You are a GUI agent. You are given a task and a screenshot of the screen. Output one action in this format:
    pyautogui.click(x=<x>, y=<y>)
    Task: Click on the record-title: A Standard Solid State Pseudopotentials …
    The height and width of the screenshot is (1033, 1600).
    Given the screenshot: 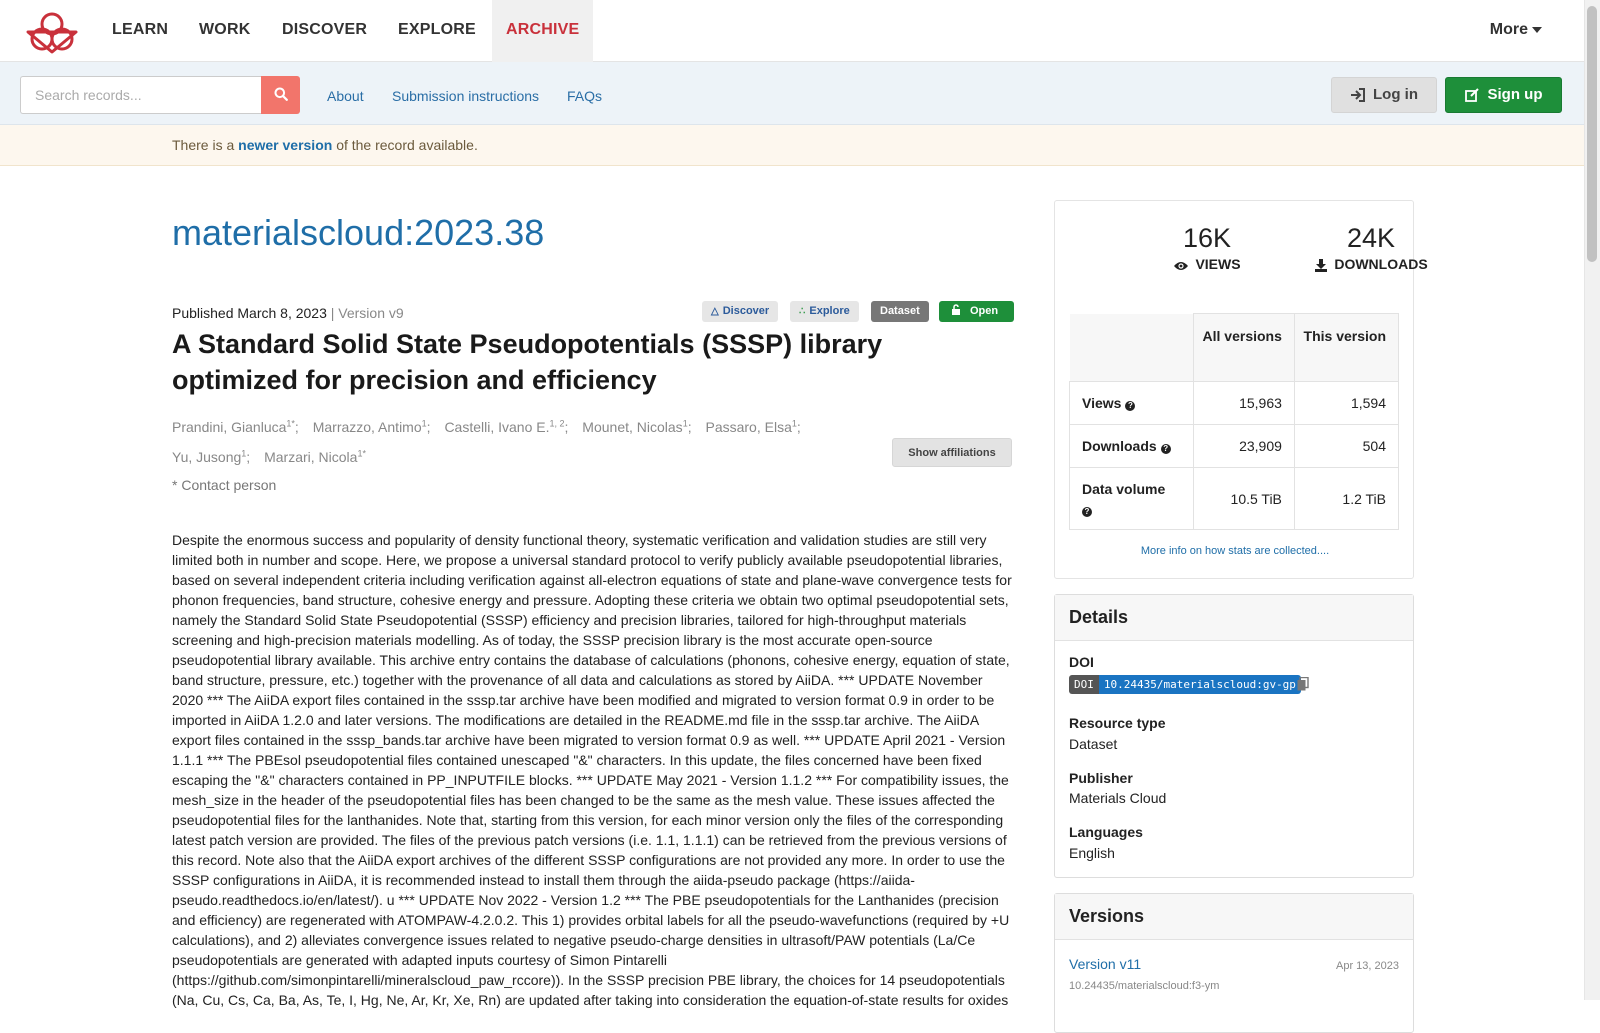 What is the action you would take?
    pyautogui.click(x=527, y=362)
    